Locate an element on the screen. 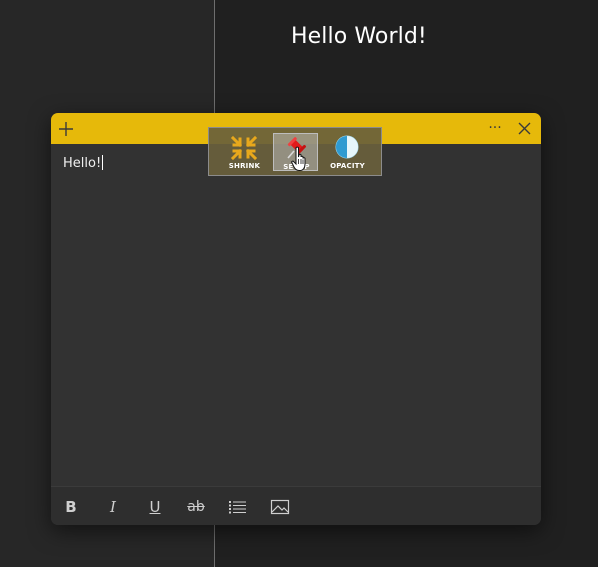  image-icon is located at coordinates (280, 507).